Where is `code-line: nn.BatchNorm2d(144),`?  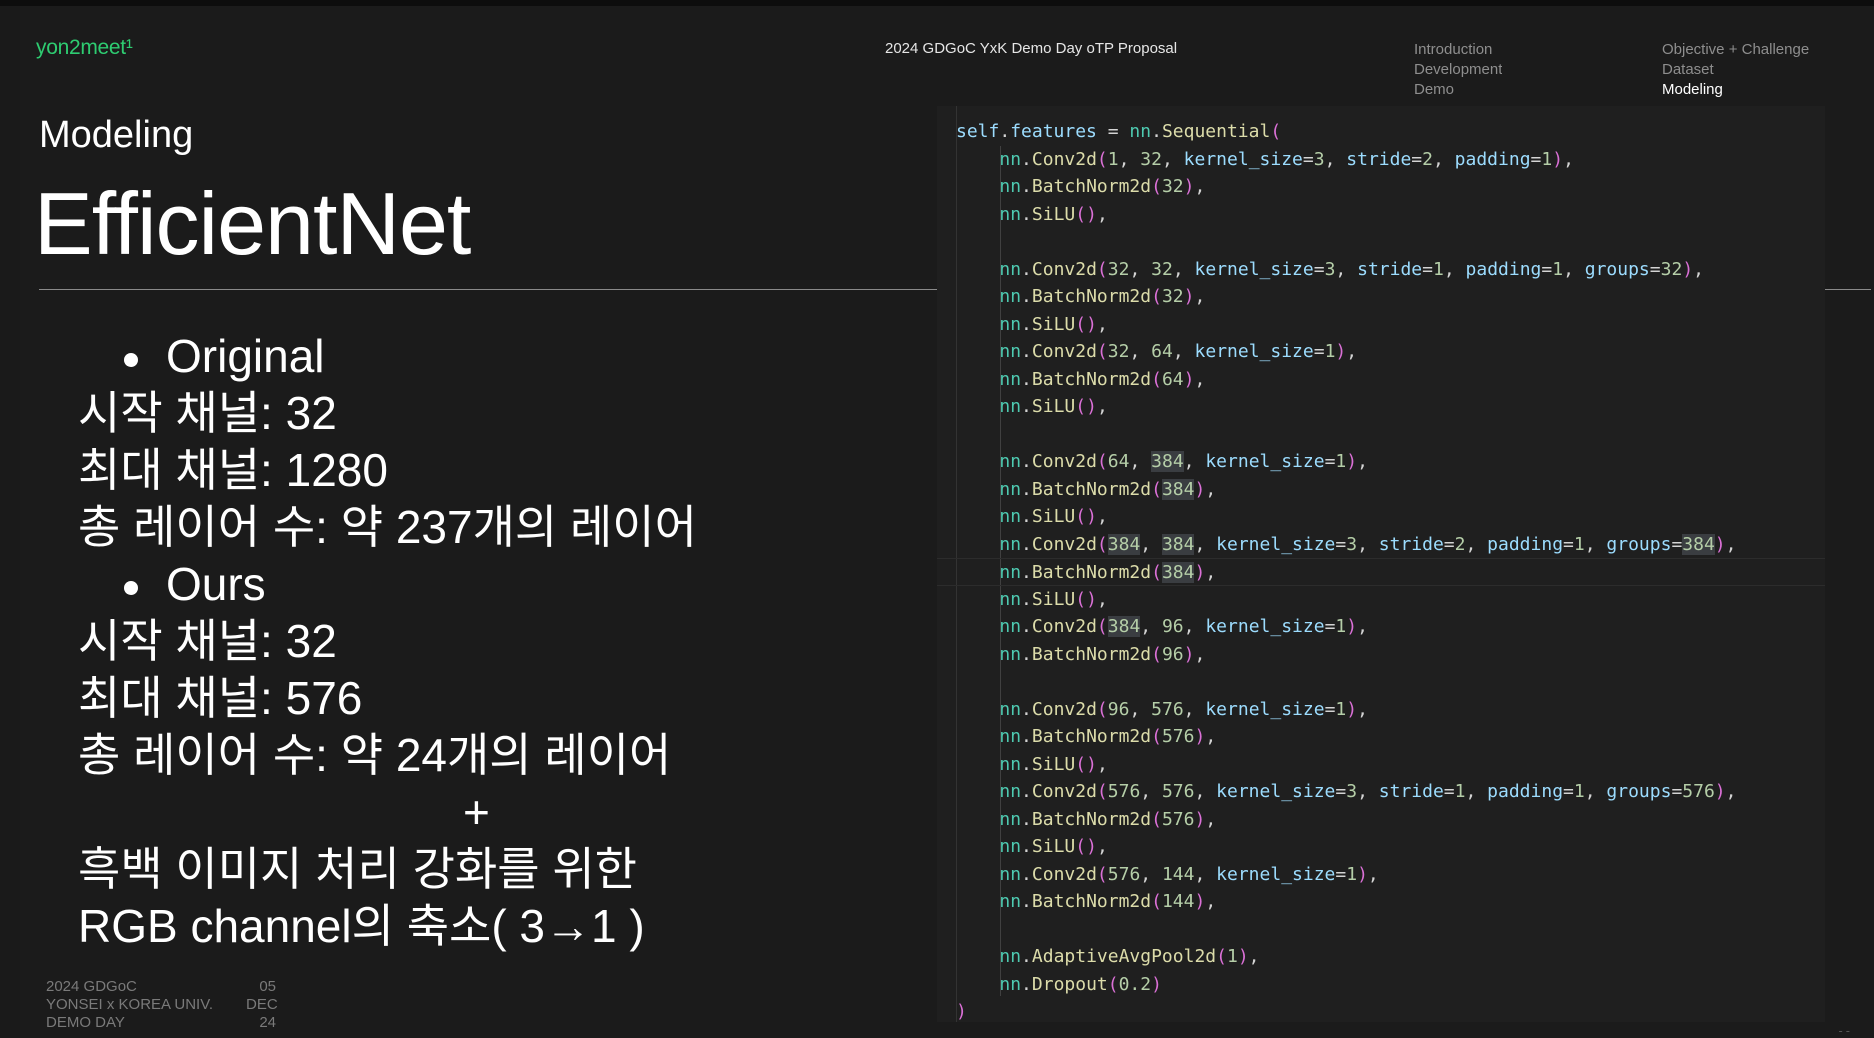
code-line: nn.BatchNorm2d(144), is located at coordinates (1108, 901).